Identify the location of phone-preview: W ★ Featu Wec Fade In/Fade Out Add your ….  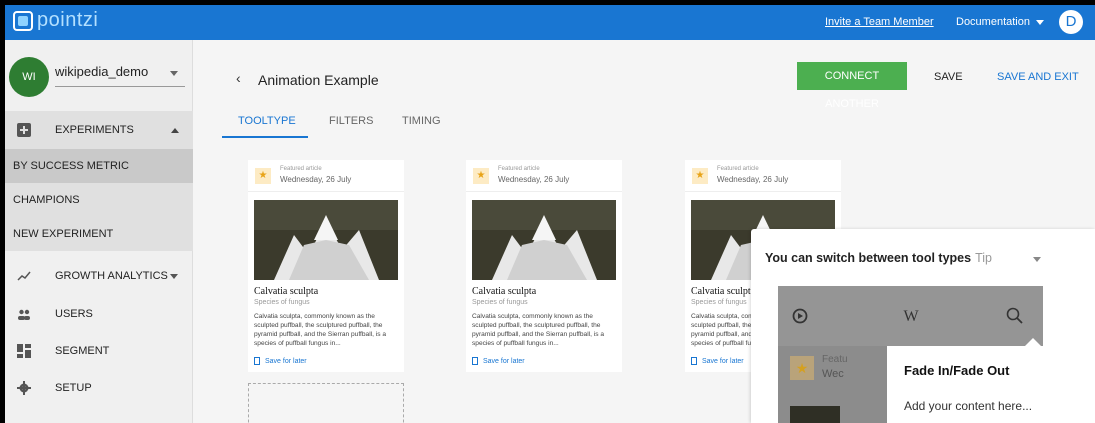
(910, 354).